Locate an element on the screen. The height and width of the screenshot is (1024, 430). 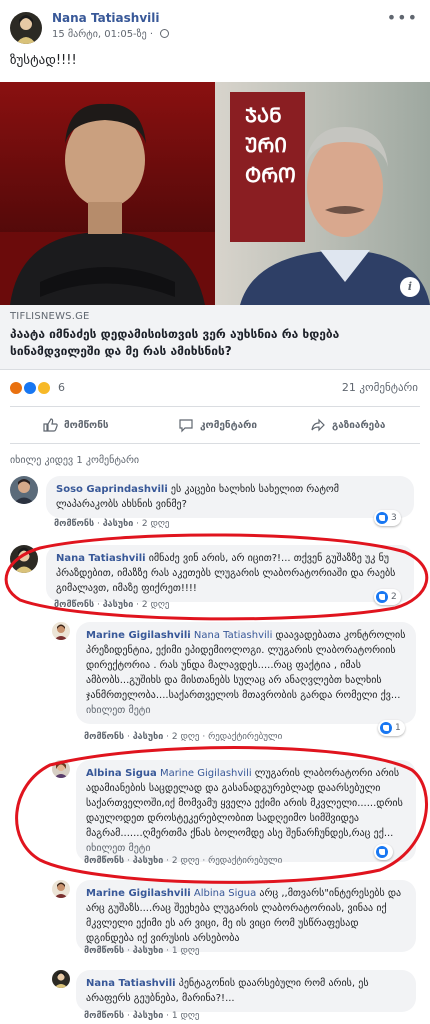
comment-like-badge is located at coordinates (383, 852).